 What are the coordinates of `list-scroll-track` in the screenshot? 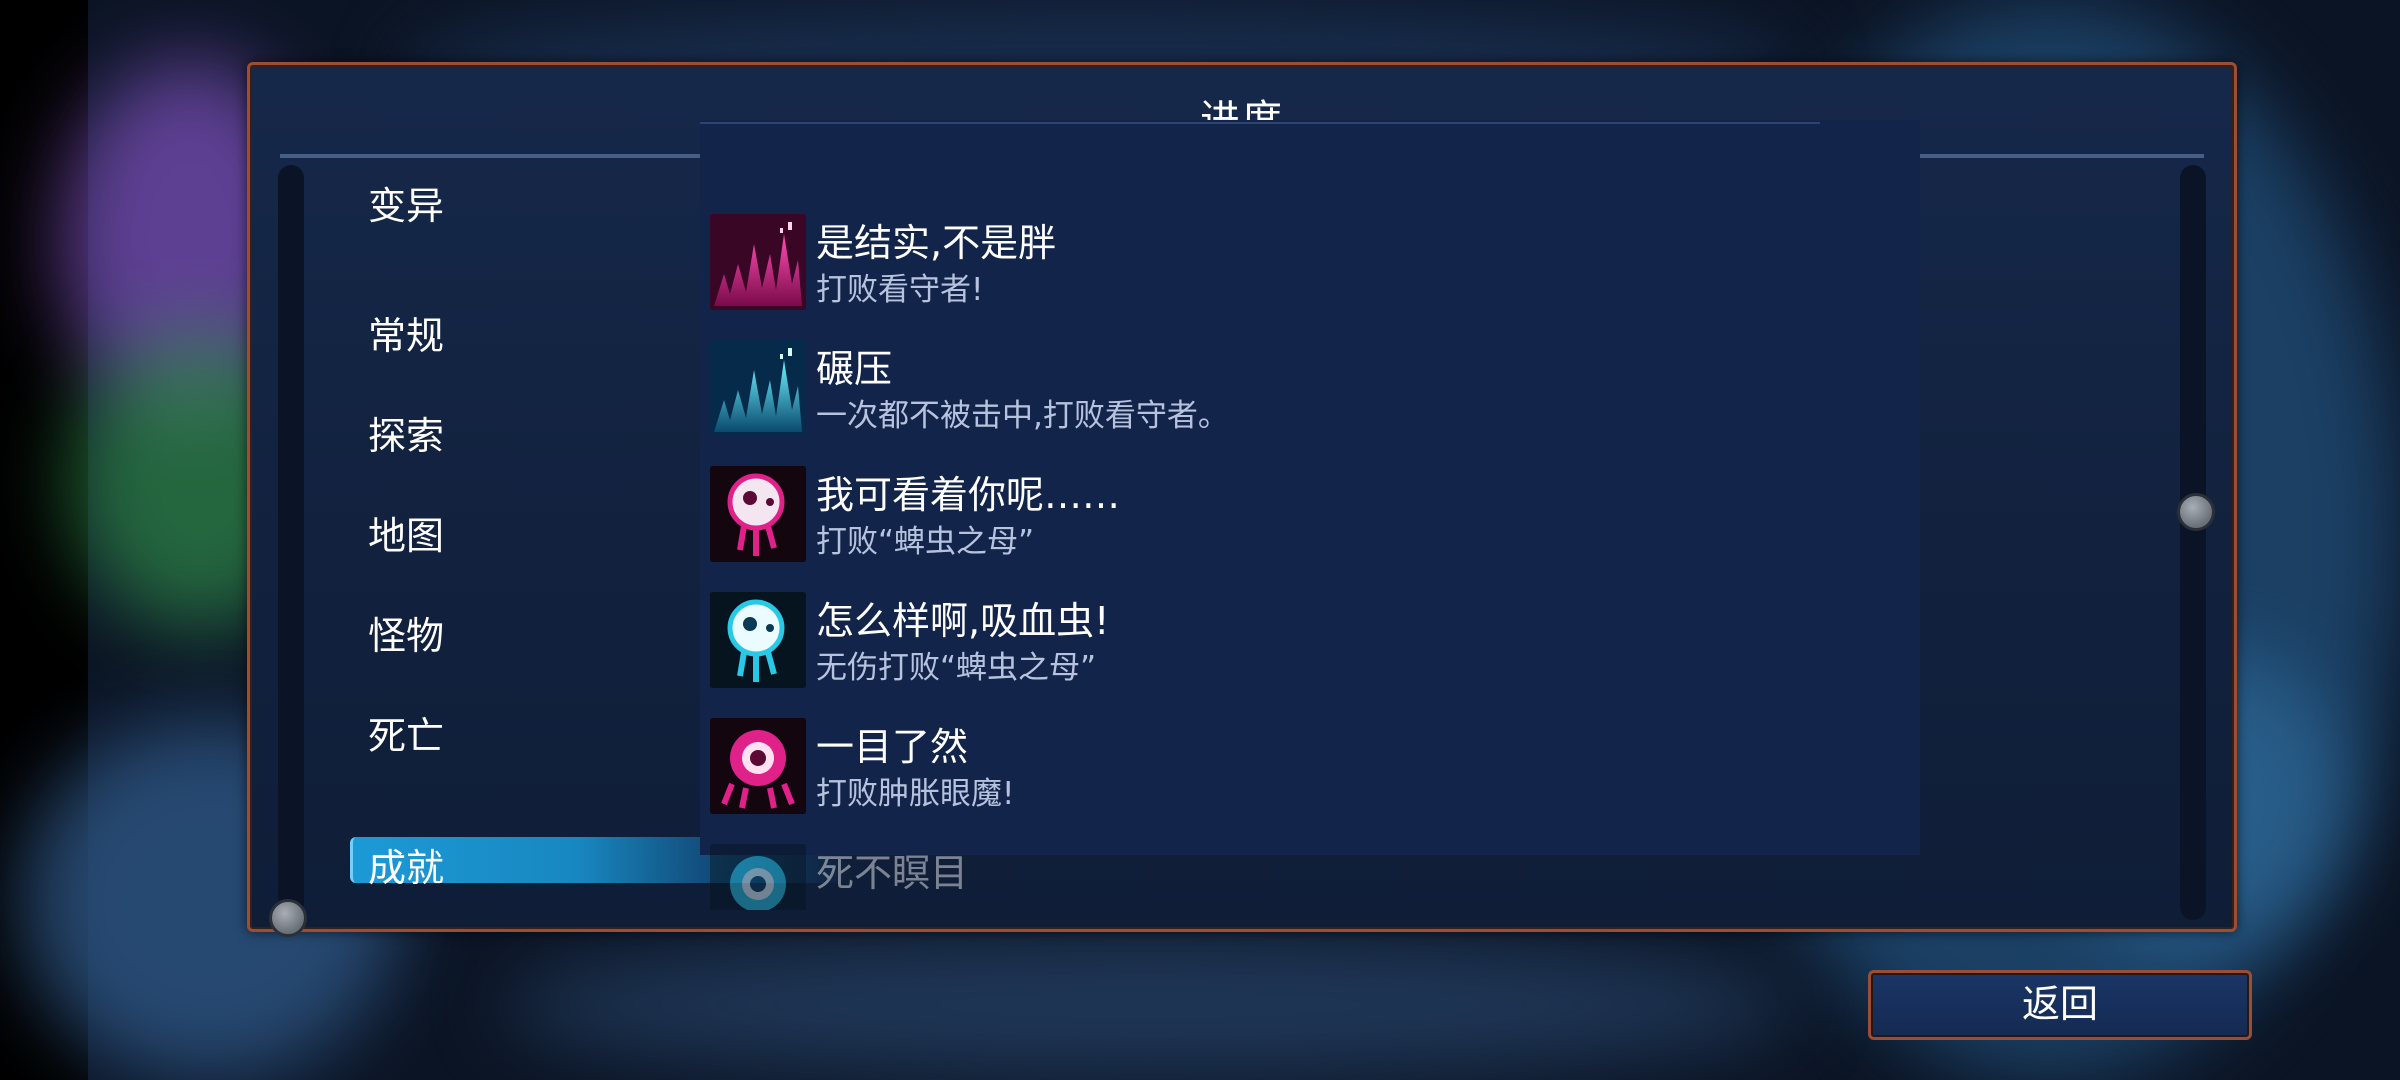 It's located at (2193, 542).